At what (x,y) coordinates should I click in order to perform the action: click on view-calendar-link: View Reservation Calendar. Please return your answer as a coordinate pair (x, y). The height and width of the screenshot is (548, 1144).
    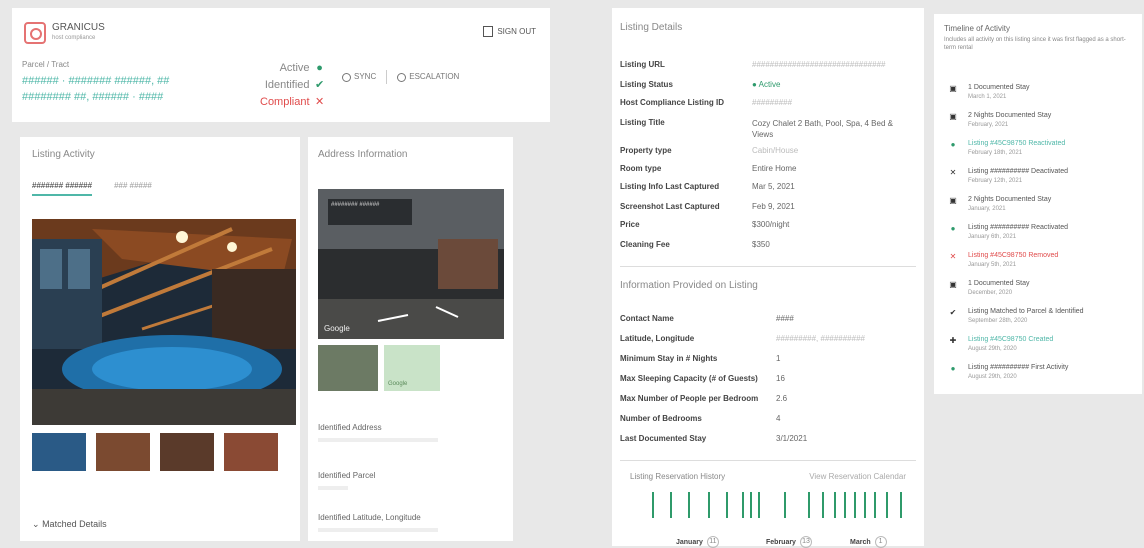
    Looking at the image, I should click on (857, 476).